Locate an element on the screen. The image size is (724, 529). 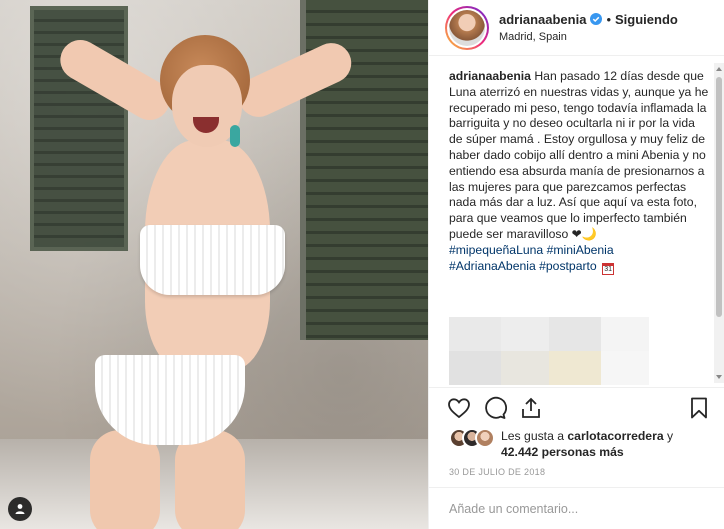
bikini-bottom is located at coordinates (170, 400).